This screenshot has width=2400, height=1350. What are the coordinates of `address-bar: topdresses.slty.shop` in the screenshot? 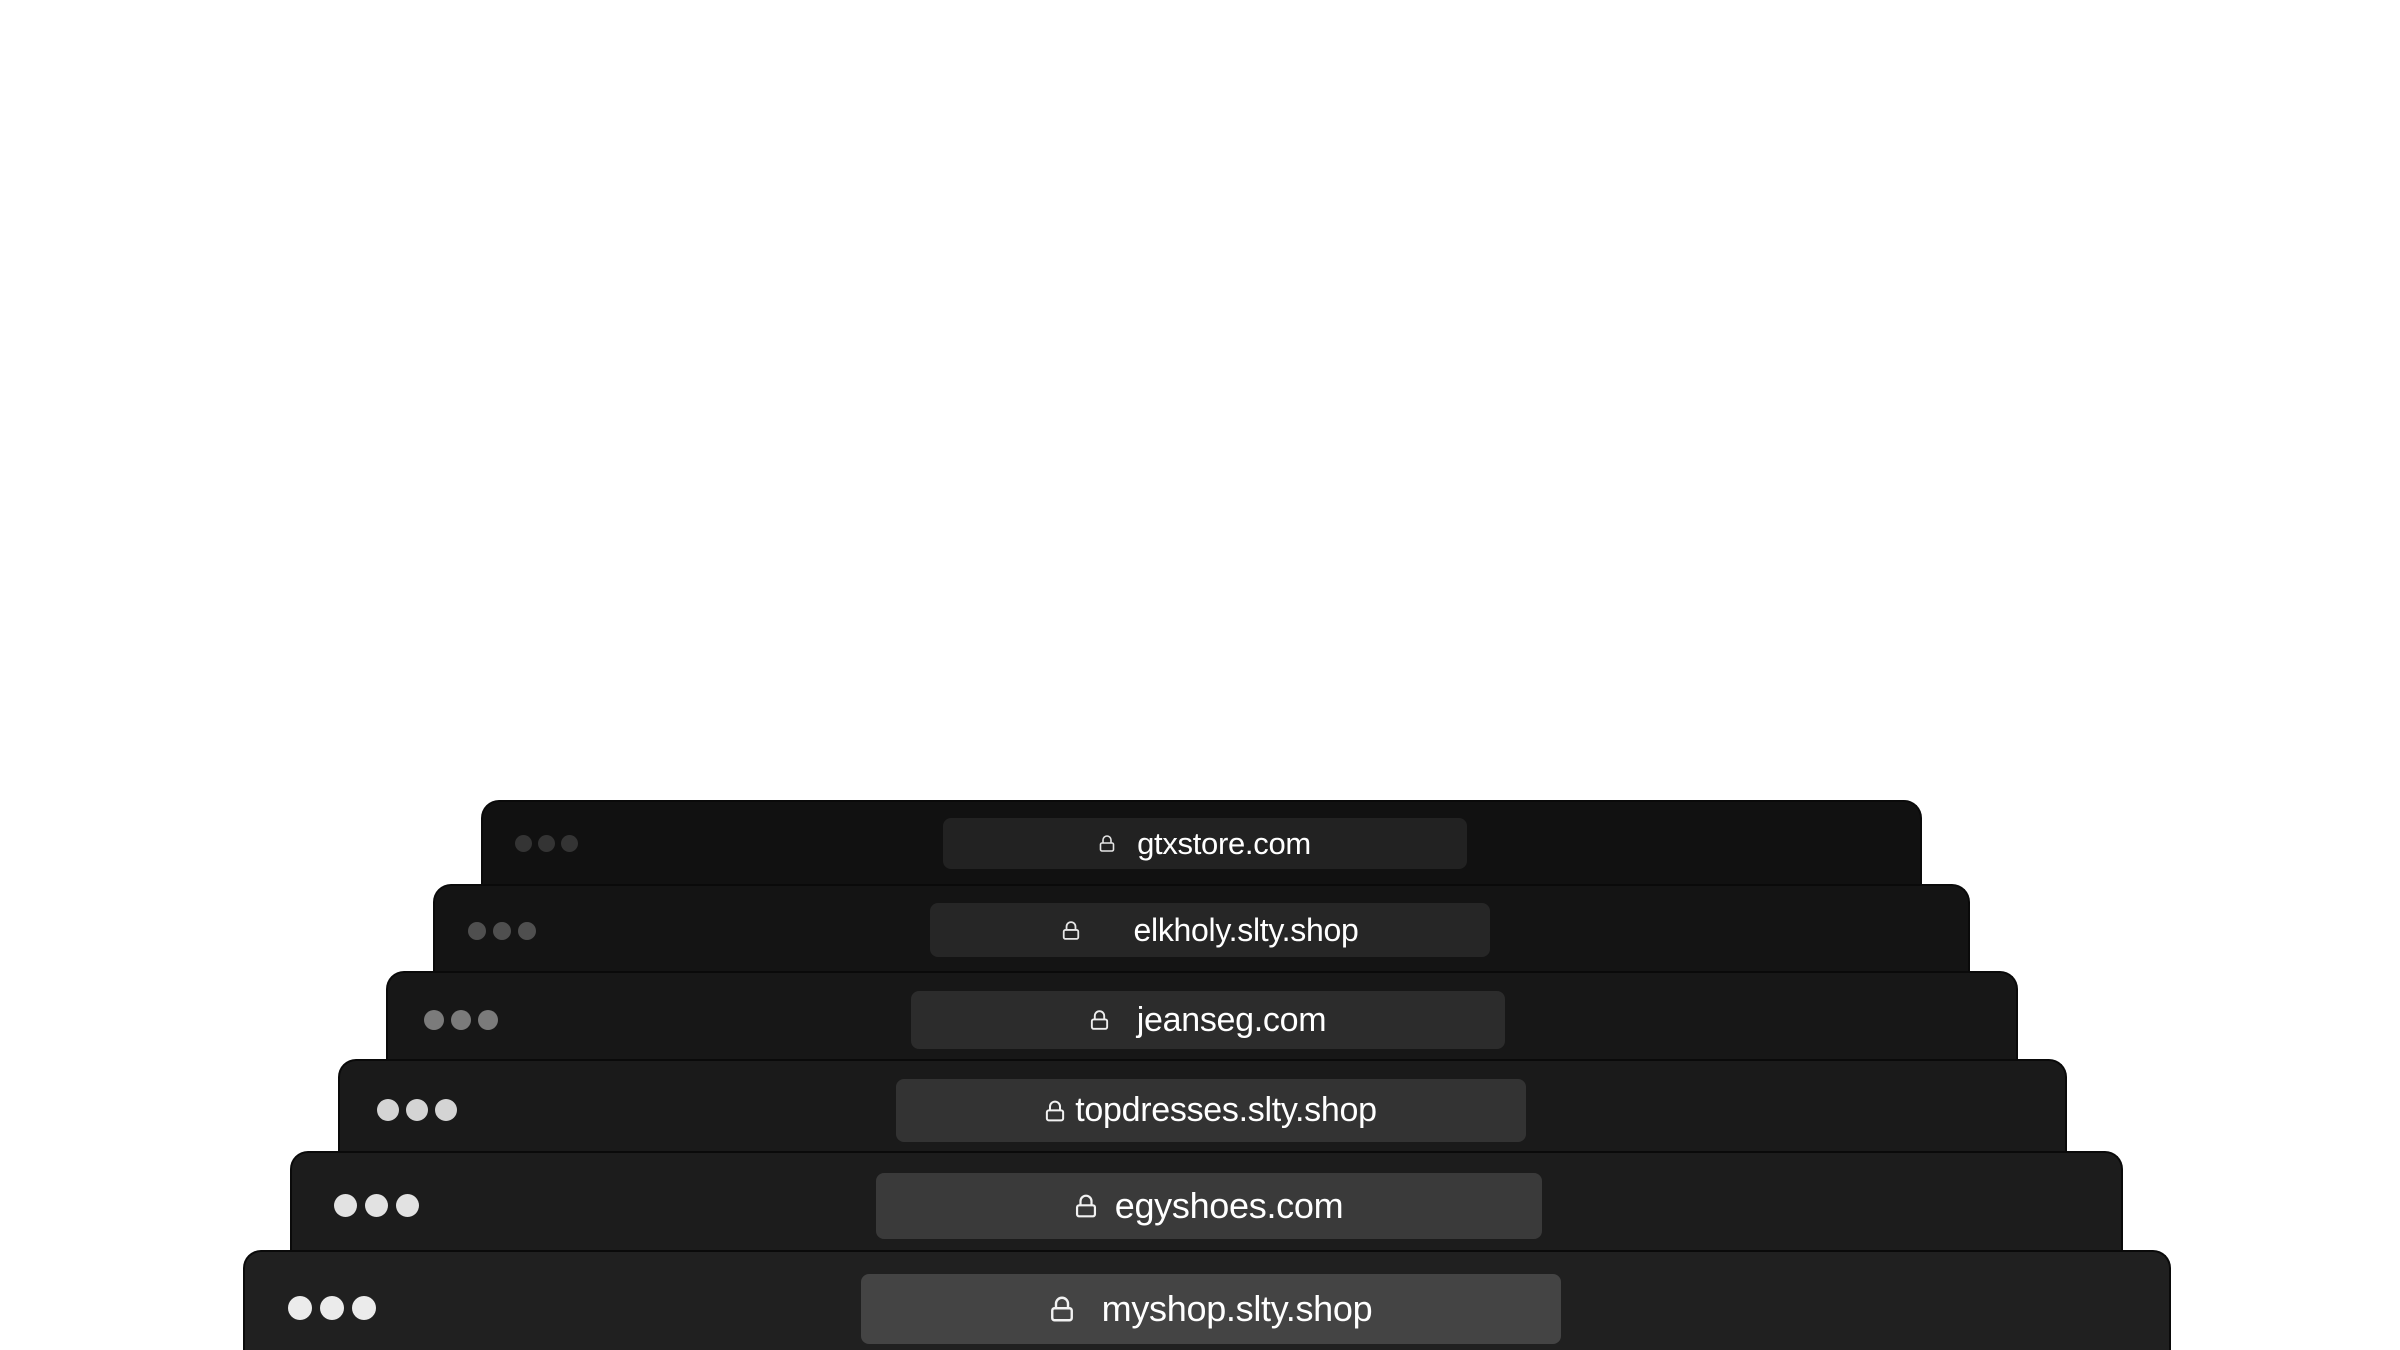 It's located at (1211, 1110).